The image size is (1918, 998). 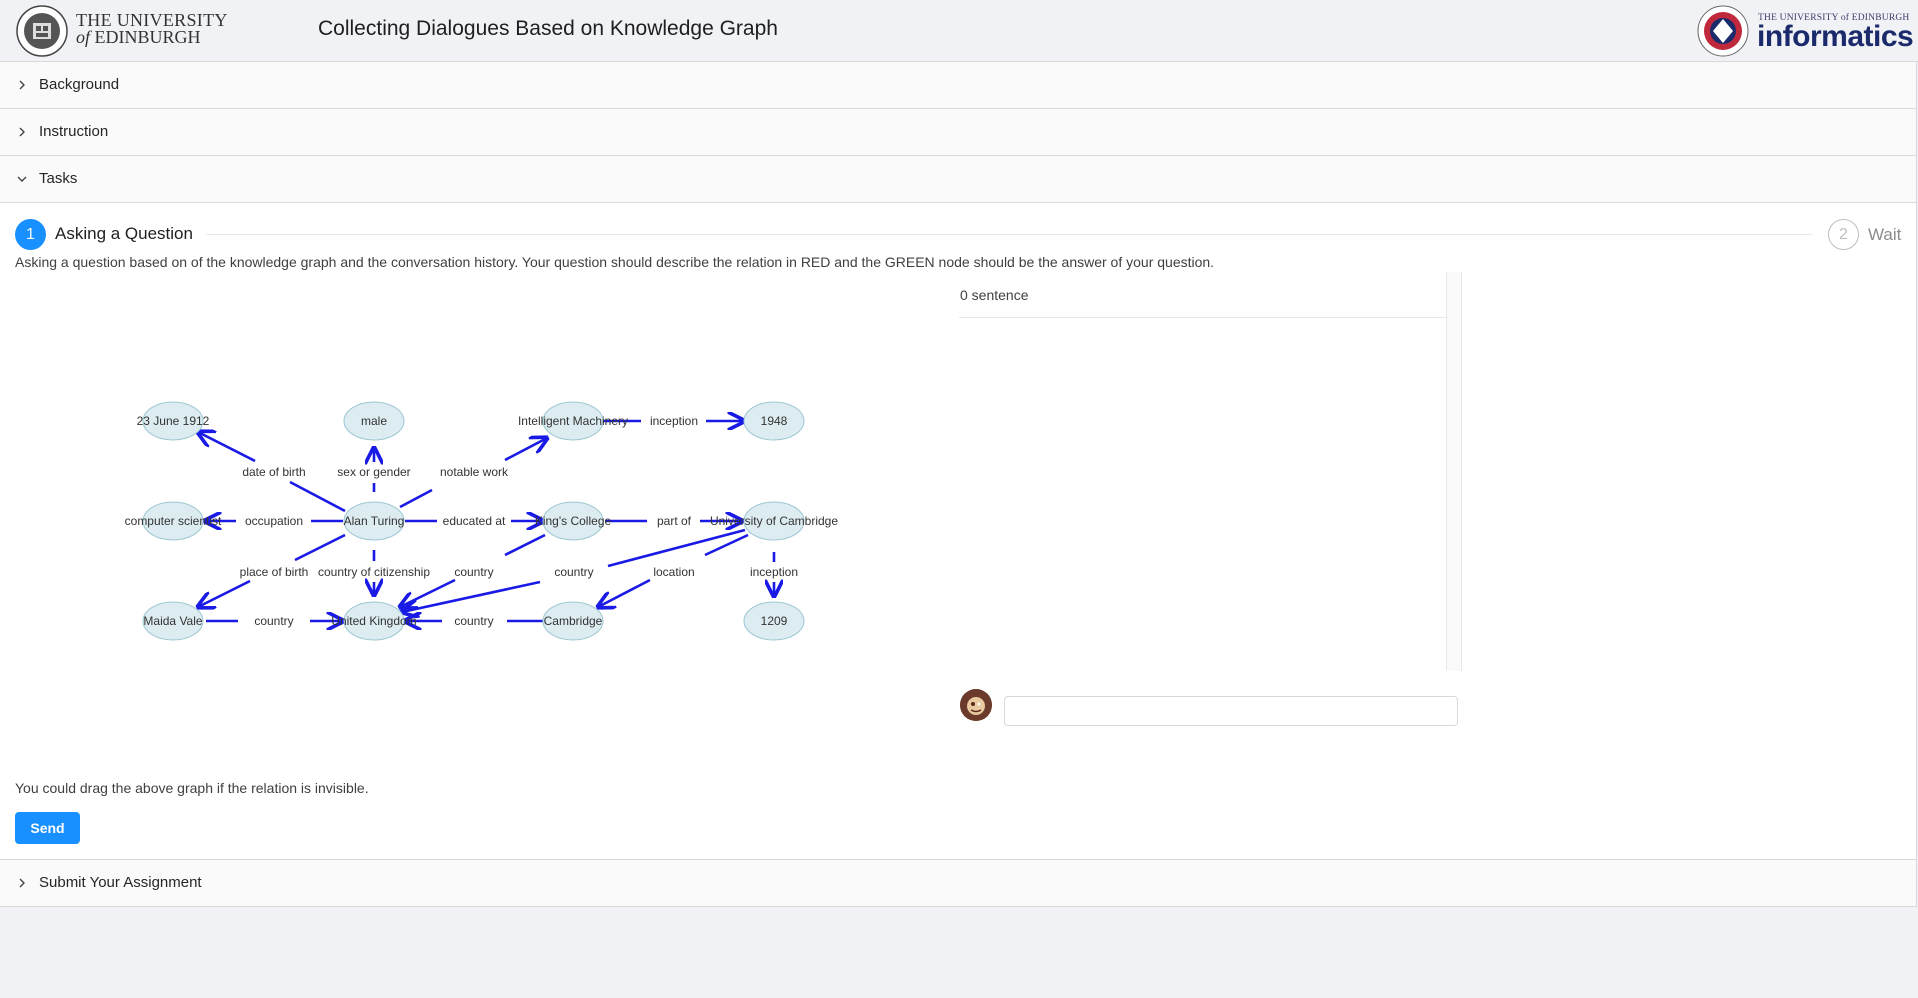 I want to click on node-label: Intelligent Machinery, so click(x=573, y=421).